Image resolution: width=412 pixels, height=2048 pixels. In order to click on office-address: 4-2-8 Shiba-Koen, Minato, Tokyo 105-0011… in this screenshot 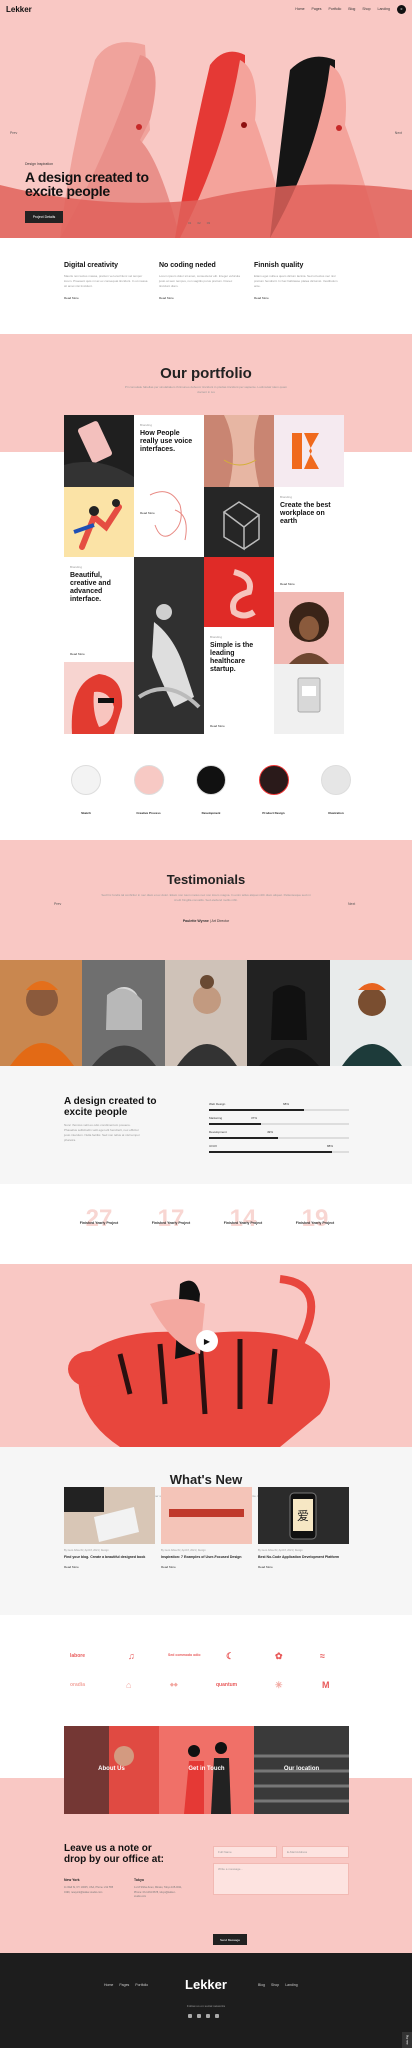, I will do `click(158, 1892)`.